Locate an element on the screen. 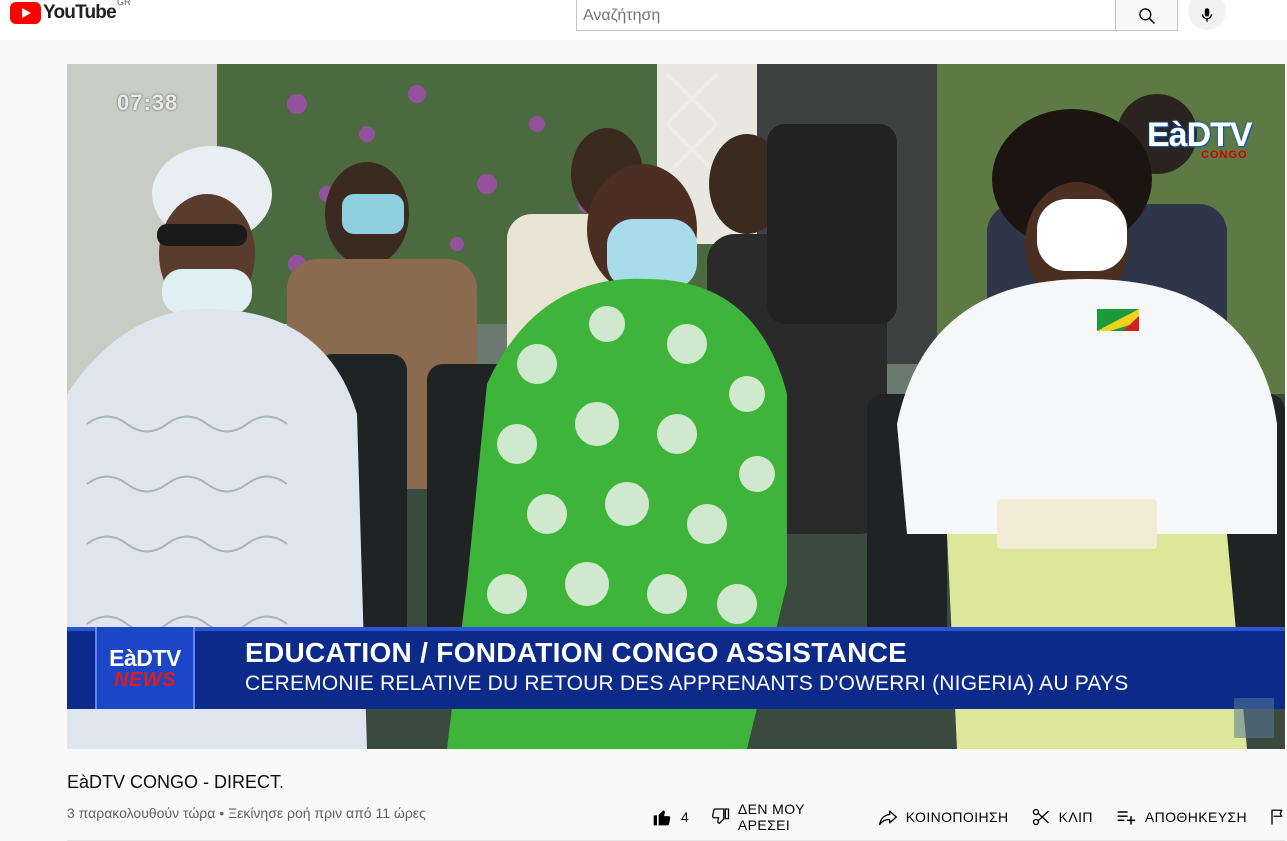 Image resolution: width=1287 pixels, height=841 pixels. like-count: 4 is located at coordinates (685, 817).